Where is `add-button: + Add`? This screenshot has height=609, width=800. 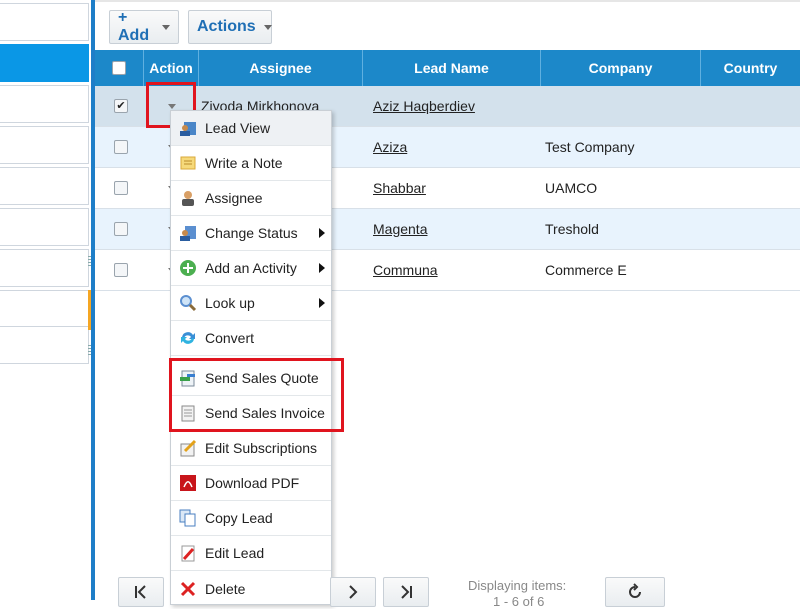
add-button: + Add is located at coordinates (144, 26).